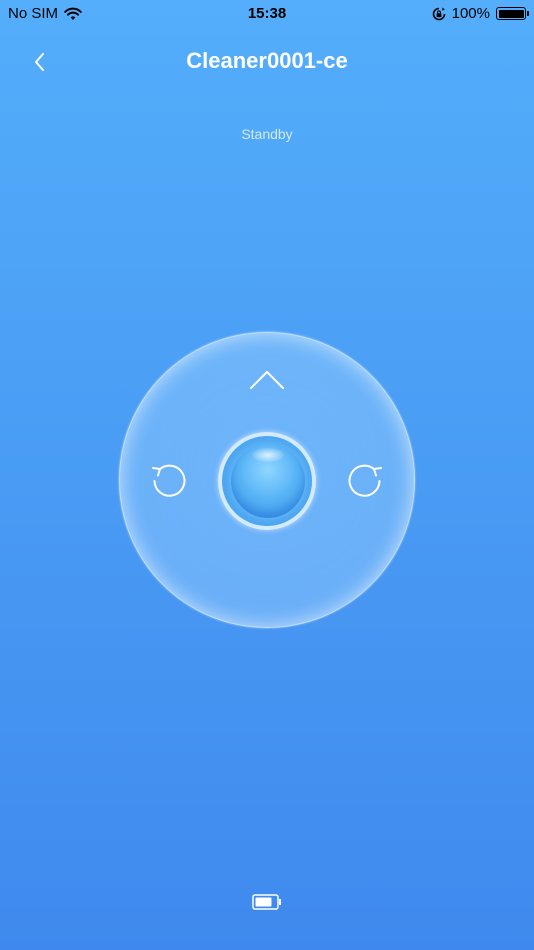 This screenshot has height=950, width=534. I want to click on nav-bar: Cleaner0001-ce, so click(267, 62).